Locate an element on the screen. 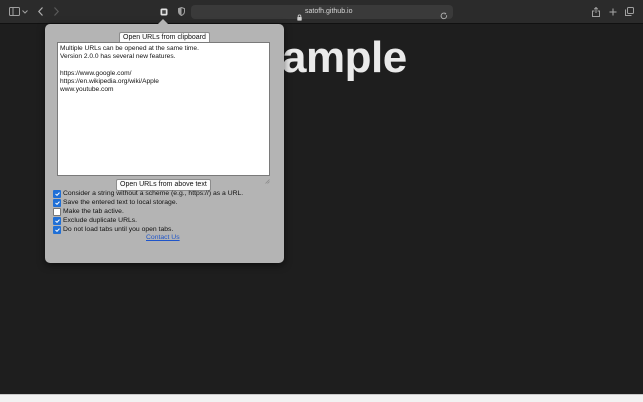 Image resolution: width=643 pixels, height=402 pixels. browser-toolbar: satofh.github.io is located at coordinates (321, 12).